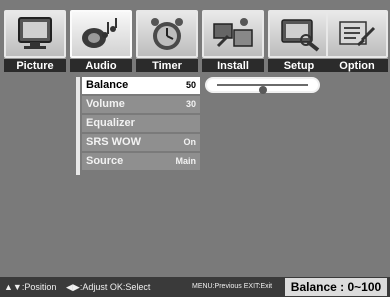 The width and height of the screenshot is (390, 297). What do you see at coordinates (101, 65) in the screenshot?
I see `tab-label: Audio` at bounding box center [101, 65].